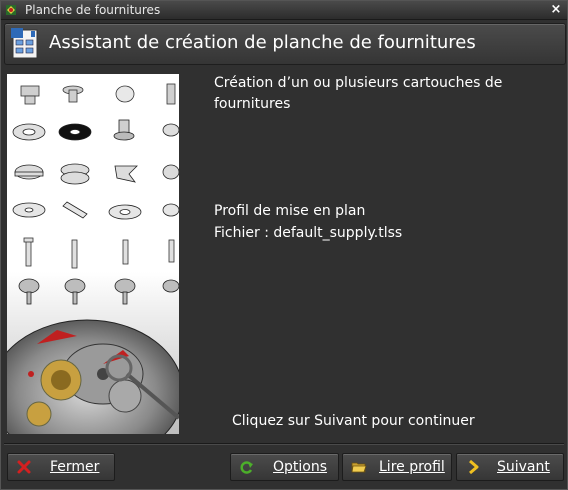  What do you see at coordinates (284, 10) in the screenshot?
I see `title-bar: Planche de fournitures ×` at bounding box center [284, 10].